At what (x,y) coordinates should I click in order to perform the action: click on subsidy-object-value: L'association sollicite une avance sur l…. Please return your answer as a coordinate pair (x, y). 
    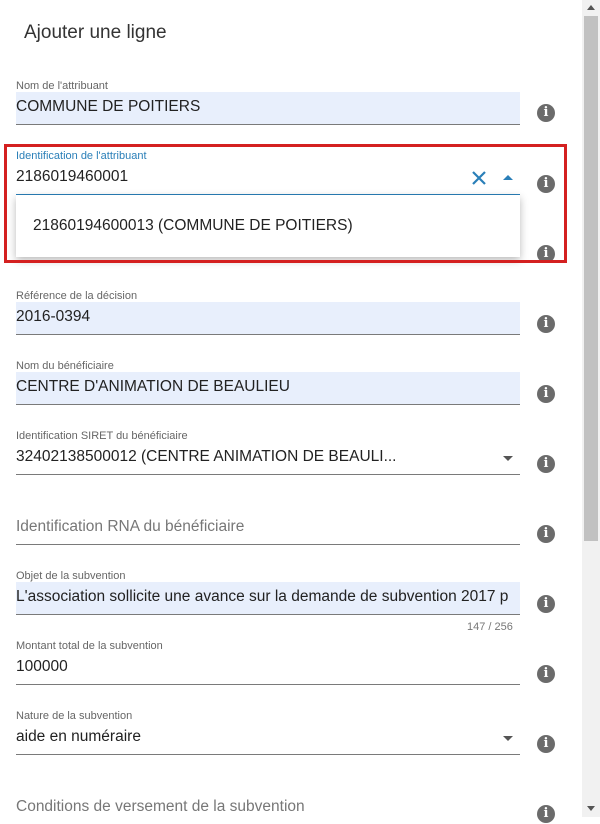
    Looking at the image, I should click on (262, 596).